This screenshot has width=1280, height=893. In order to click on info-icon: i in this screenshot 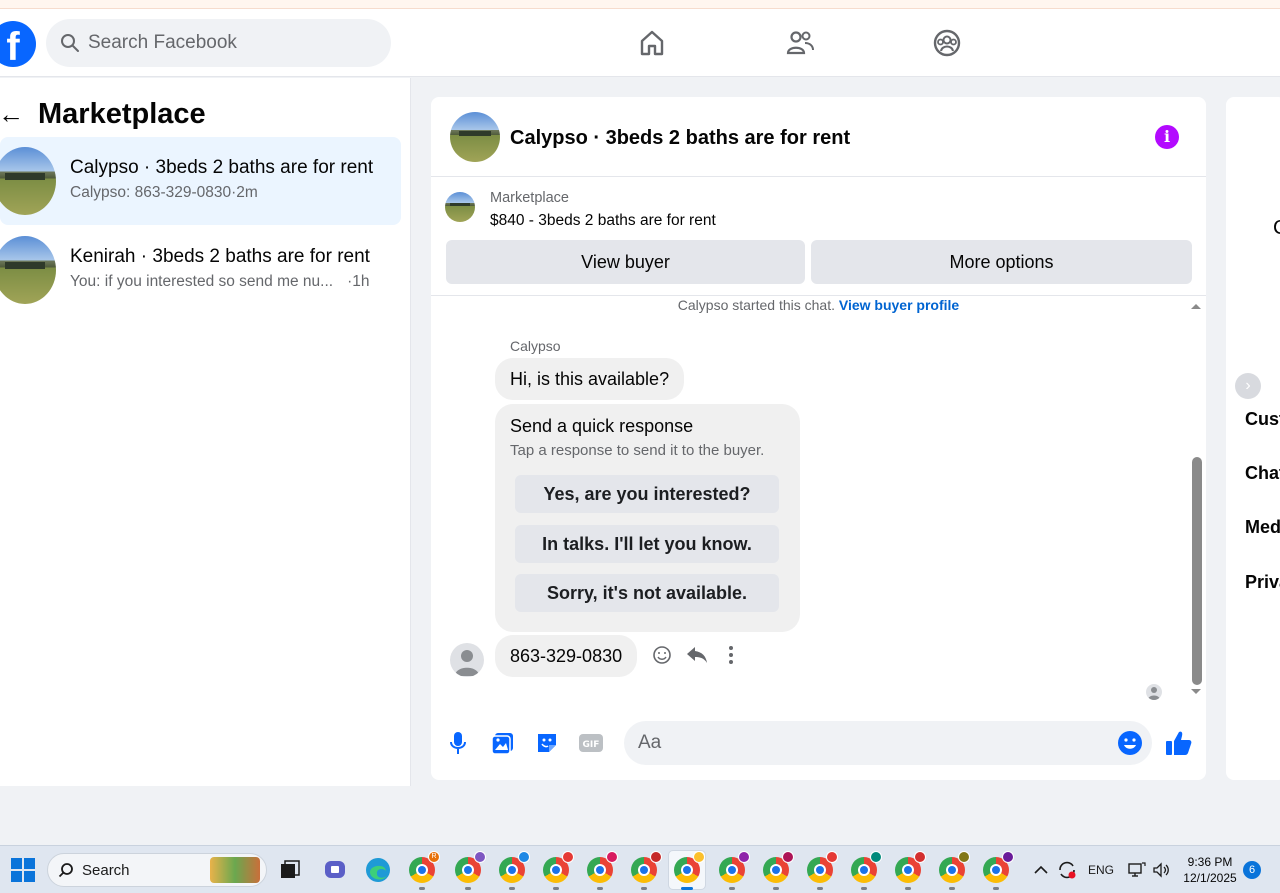, I will do `click(1167, 137)`.